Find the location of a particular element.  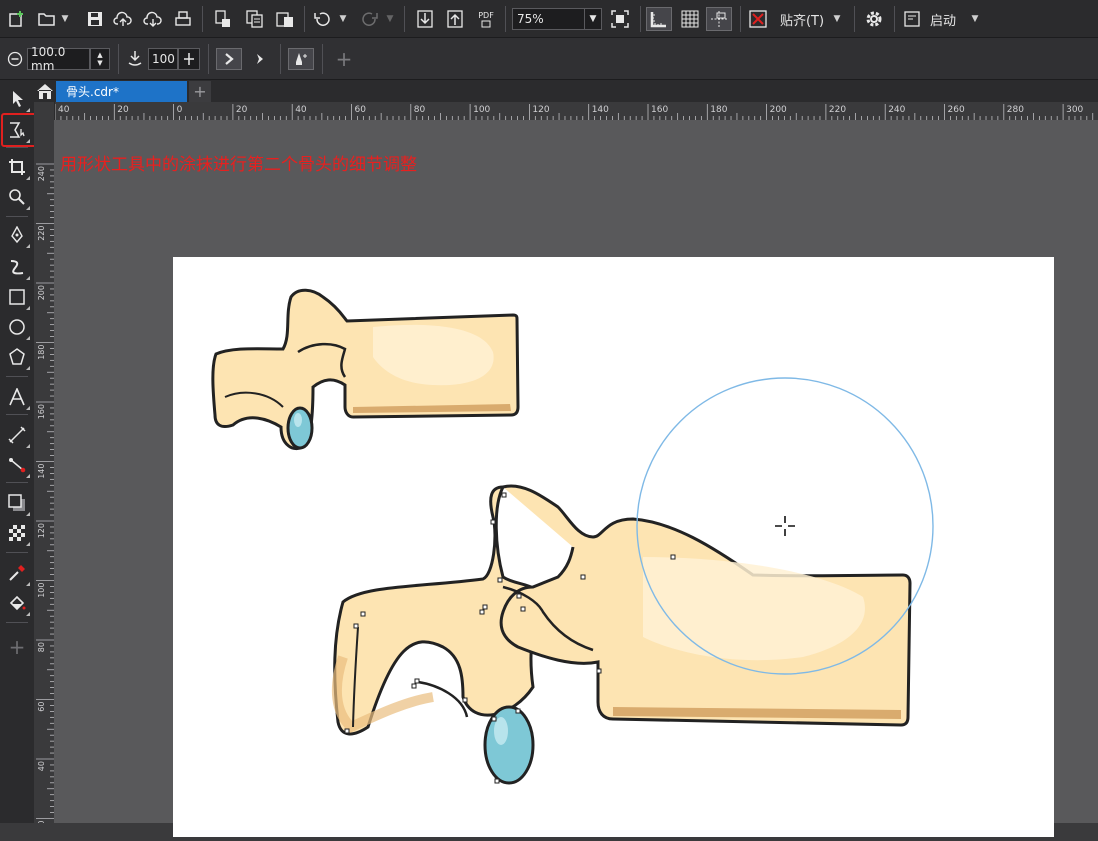

pressure-input: 100 is located at coordinates (163, 59).